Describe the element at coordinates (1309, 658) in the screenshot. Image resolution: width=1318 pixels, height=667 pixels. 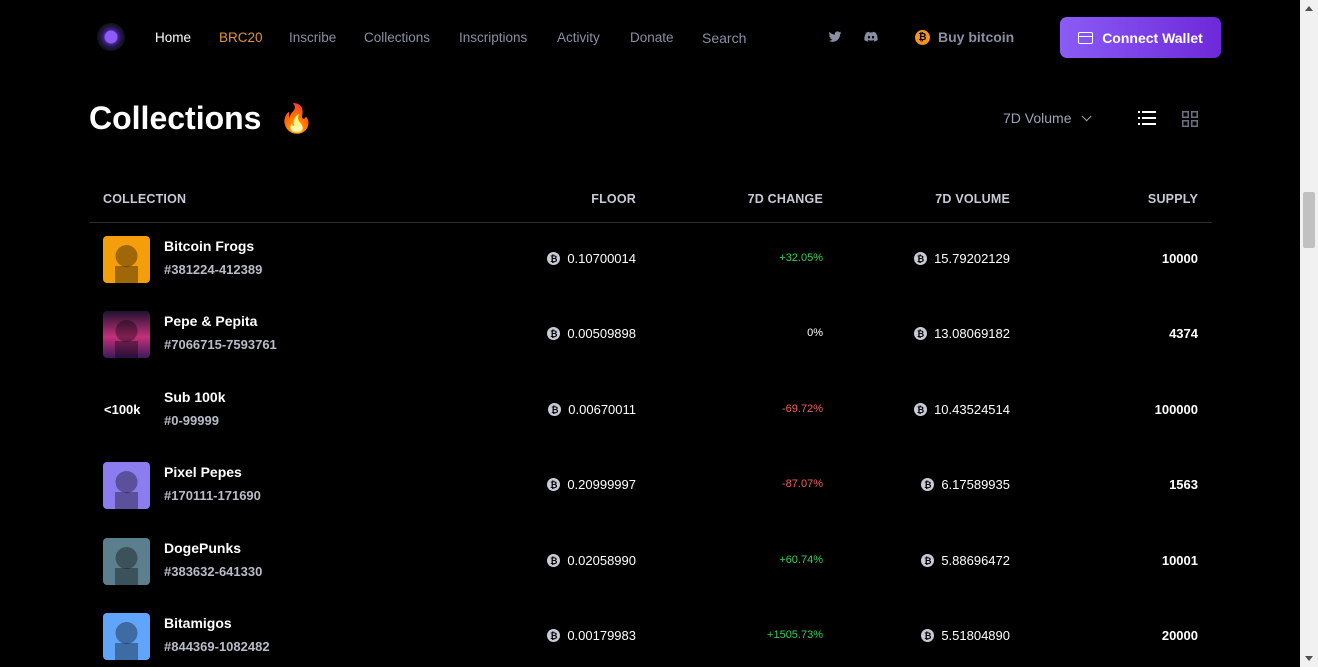
I see `scroll-down-arrow` at that location.